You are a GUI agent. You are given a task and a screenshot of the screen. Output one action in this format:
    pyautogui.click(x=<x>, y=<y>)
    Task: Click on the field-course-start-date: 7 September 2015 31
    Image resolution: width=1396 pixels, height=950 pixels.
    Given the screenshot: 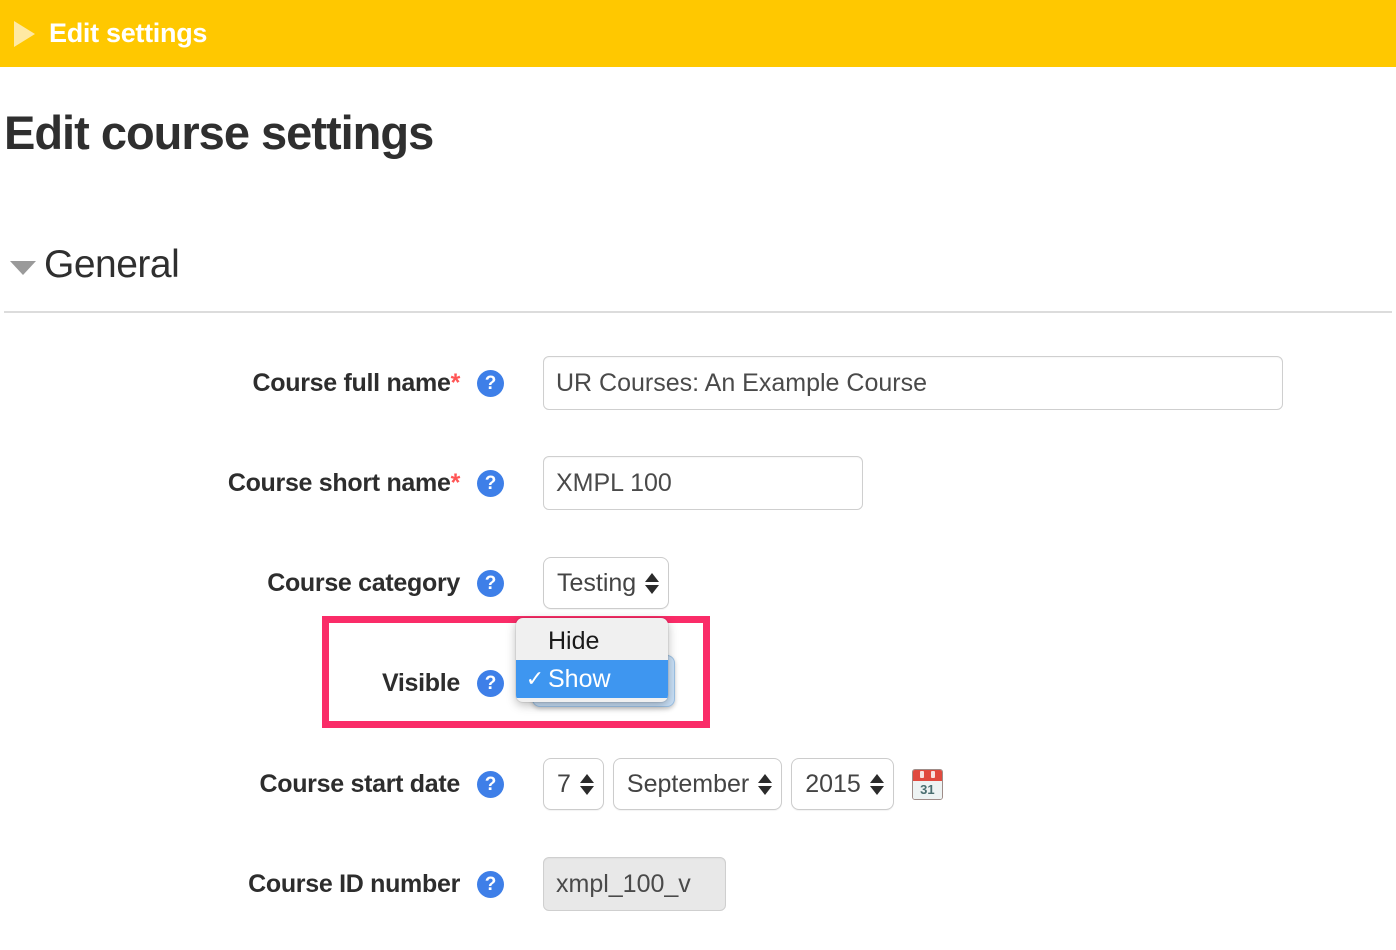 What is the action you would take?
    pyautogui.click(x=743, y=784)
    